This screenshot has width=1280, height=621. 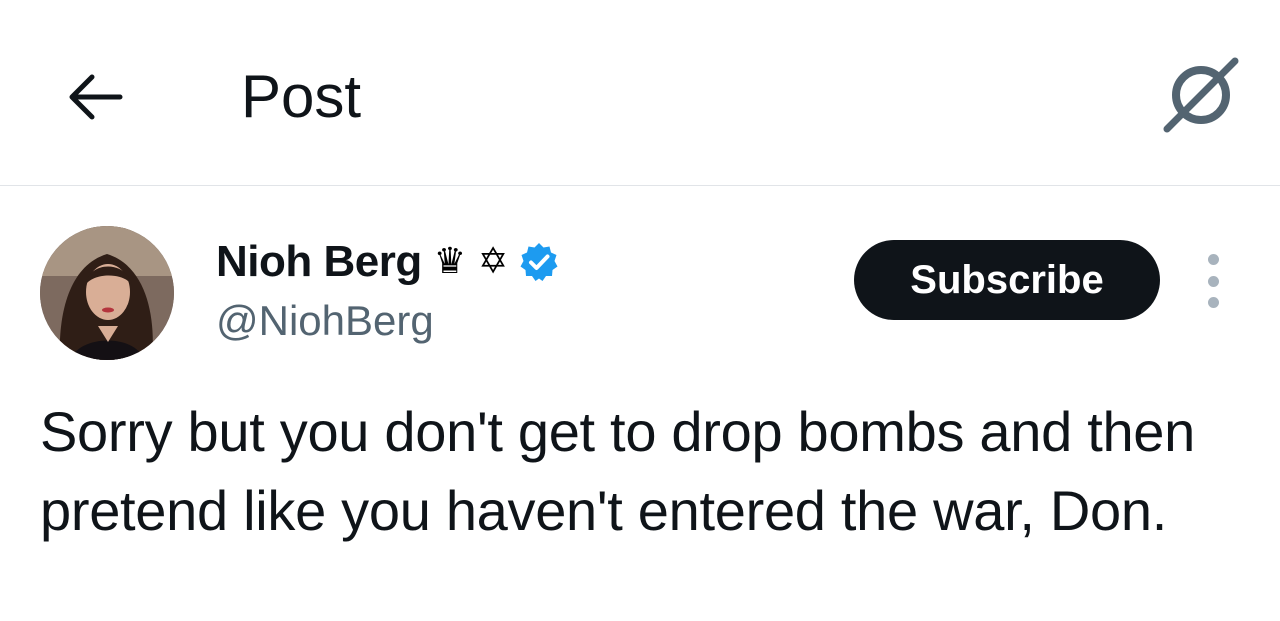 I want to click on verified-badge-icon, so click(x=539, y=262).